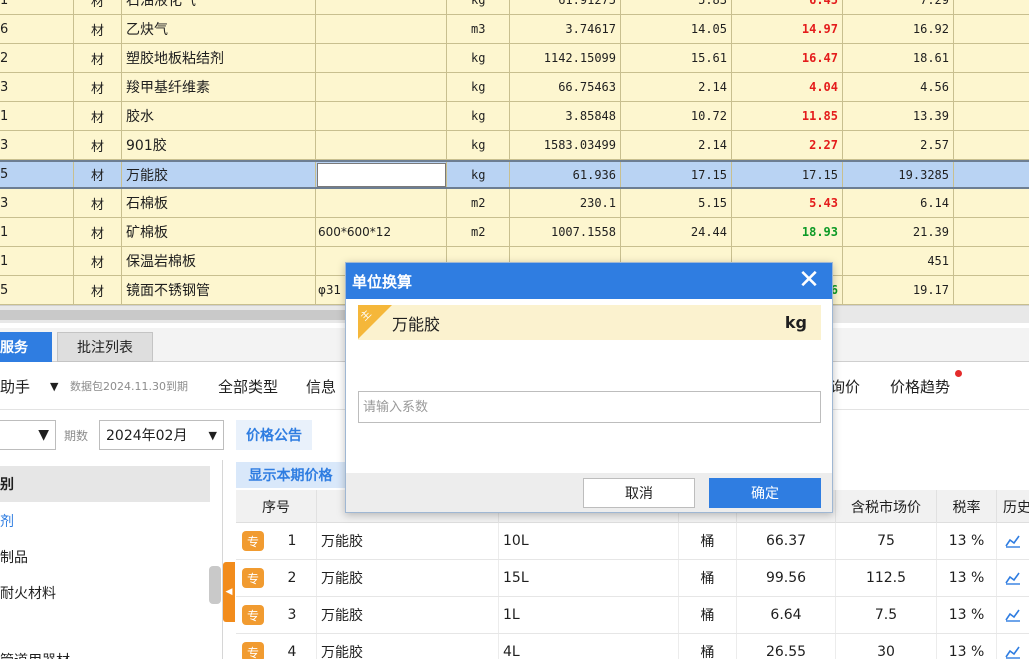  What do you see at coordinates (676, 203) in the screenshot?
I see `row-budget-price: 5.15` at bounding box center [676, 203].